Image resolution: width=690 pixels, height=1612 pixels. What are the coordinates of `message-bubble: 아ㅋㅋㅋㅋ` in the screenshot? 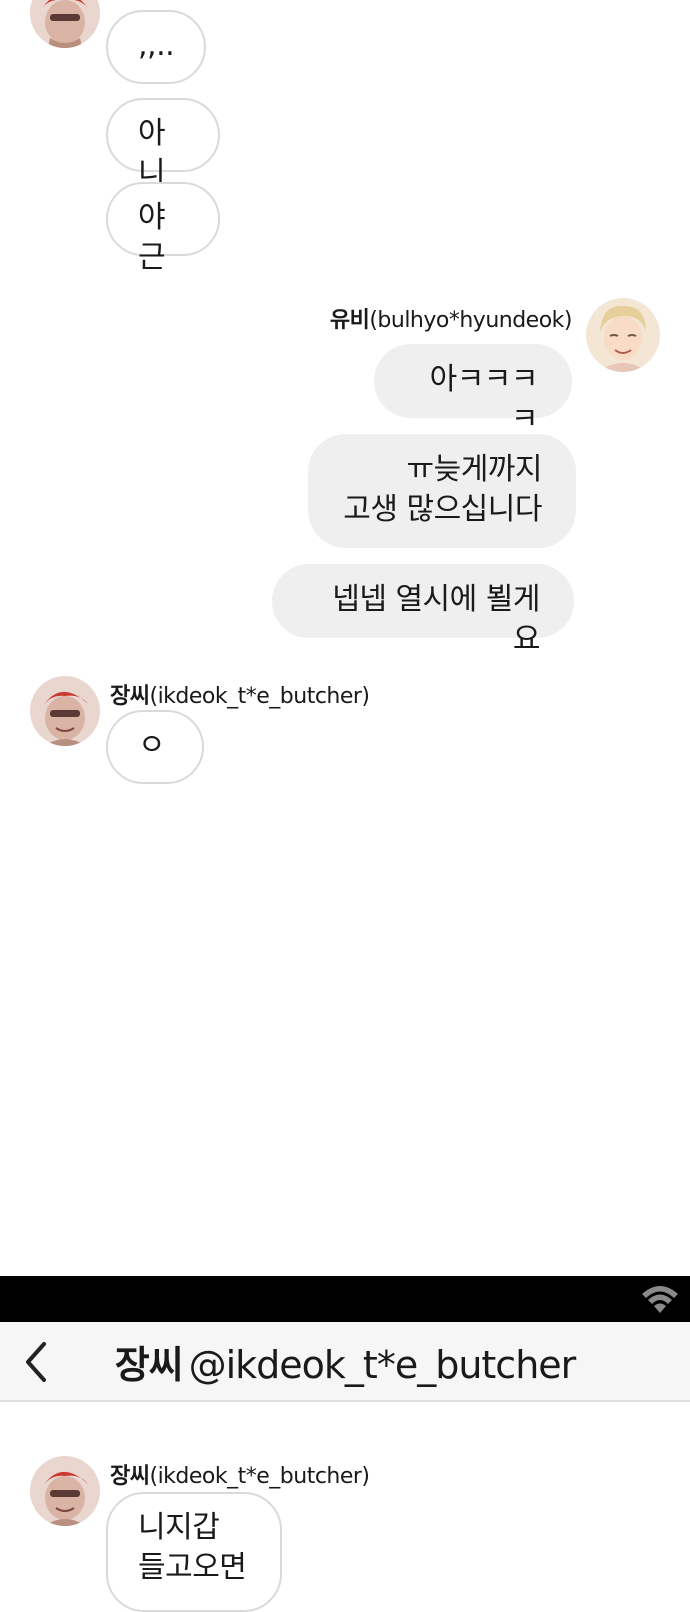 It's located at (473, 390).